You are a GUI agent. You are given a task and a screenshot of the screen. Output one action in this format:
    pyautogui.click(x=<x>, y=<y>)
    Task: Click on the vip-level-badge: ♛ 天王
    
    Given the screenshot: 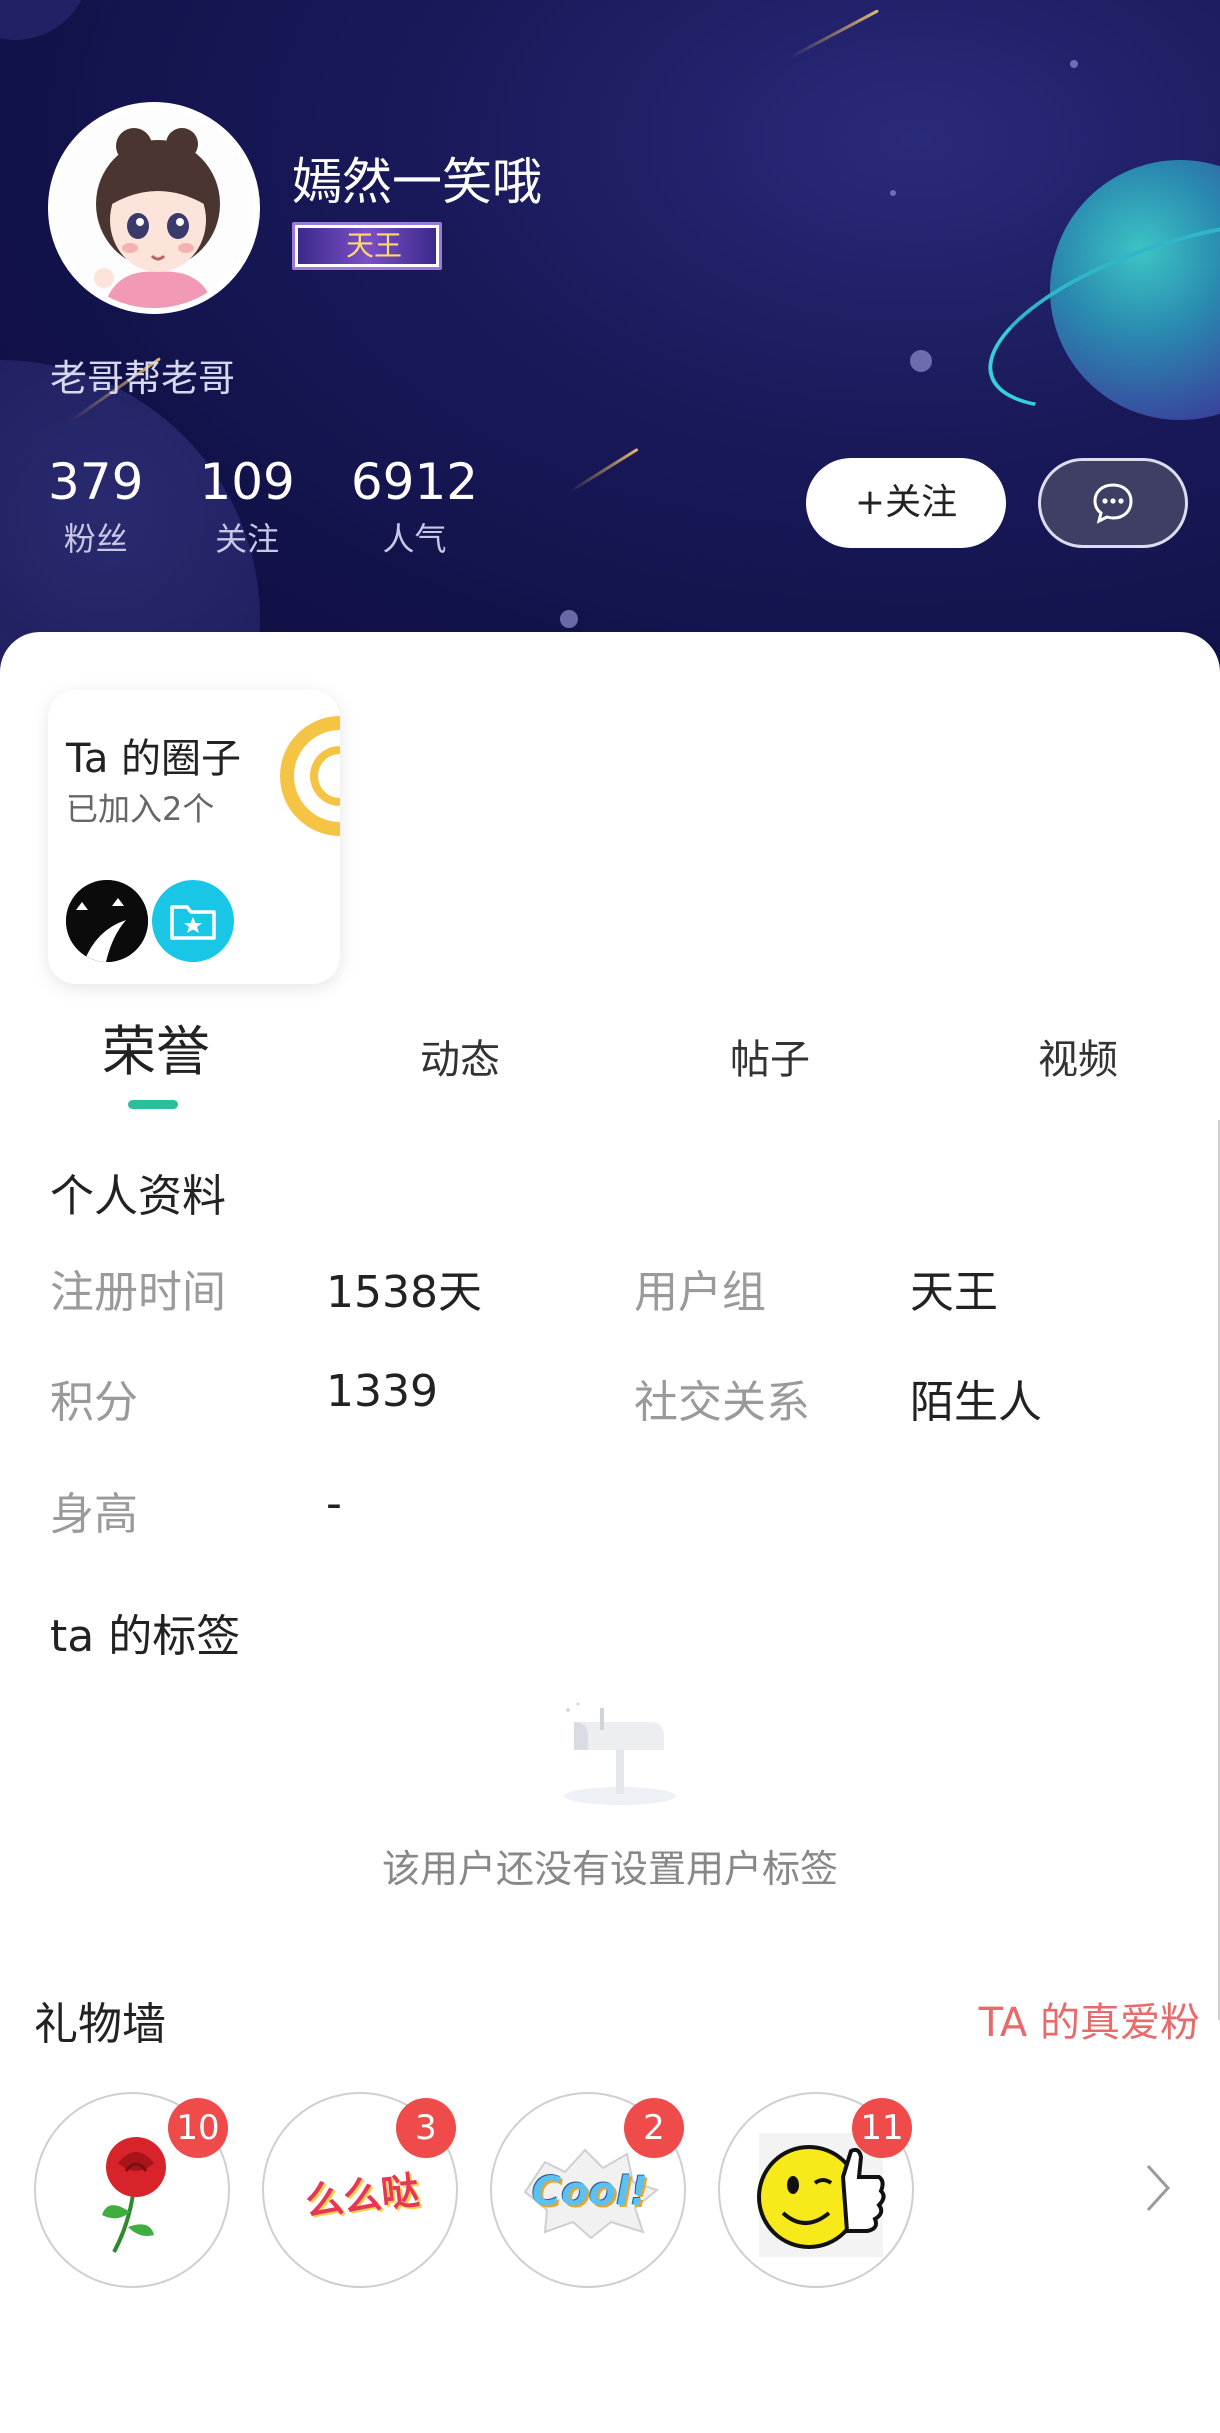 What is the action you would take?
    pyautogui.click(x=367, y=246)
    